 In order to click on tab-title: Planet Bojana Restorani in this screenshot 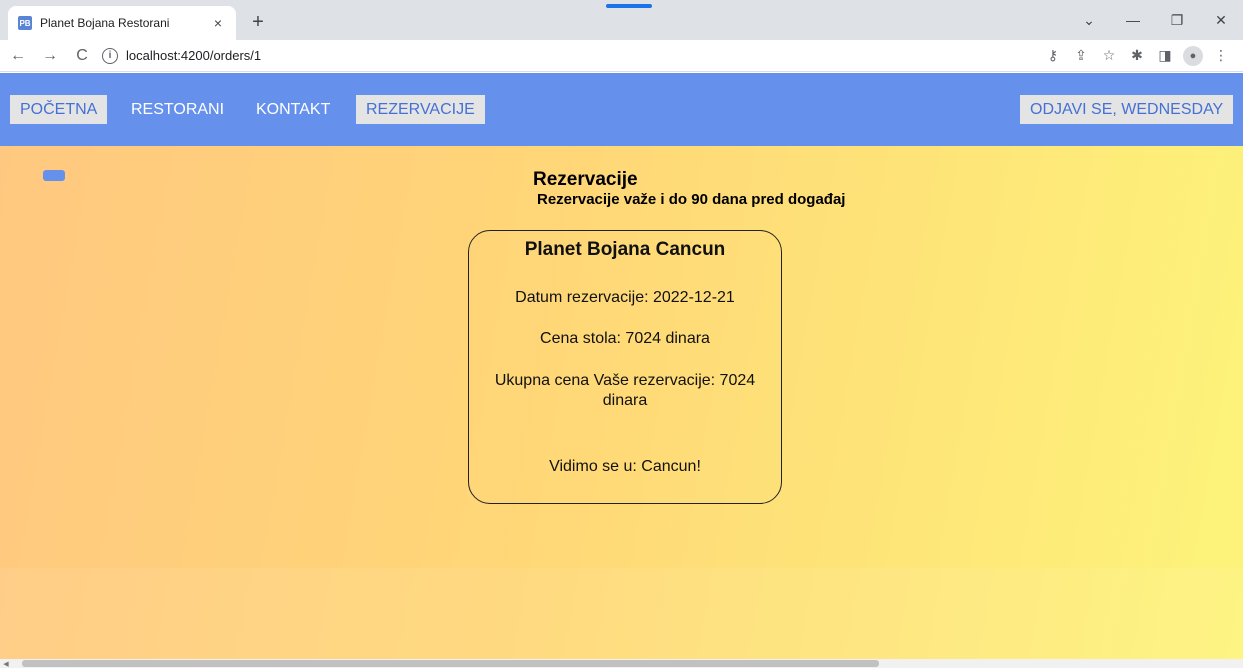, I will do `click(105, 23)`.